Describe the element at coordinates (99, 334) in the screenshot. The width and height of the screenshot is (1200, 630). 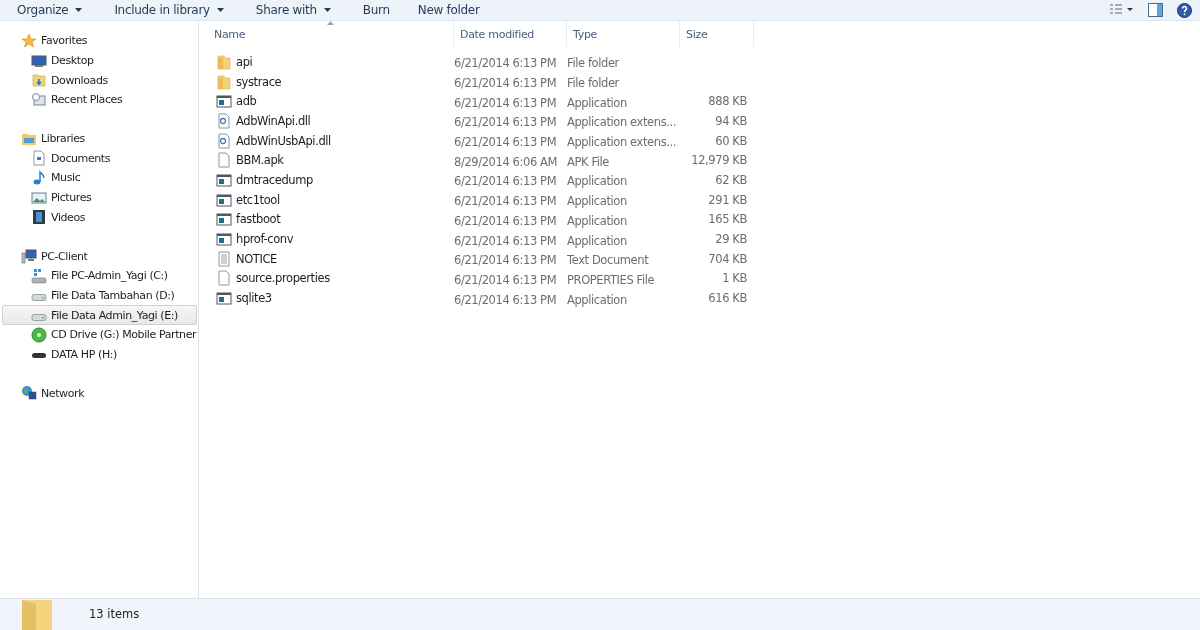
I see `nav-item: CD Drive (G:) Mobile Partner` at that location.